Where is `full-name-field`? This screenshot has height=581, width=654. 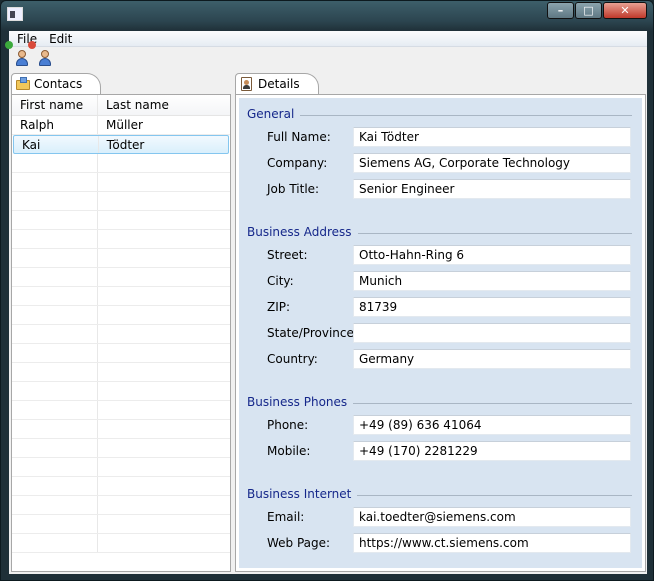
full-name-field is located at coordinates (492, 137).